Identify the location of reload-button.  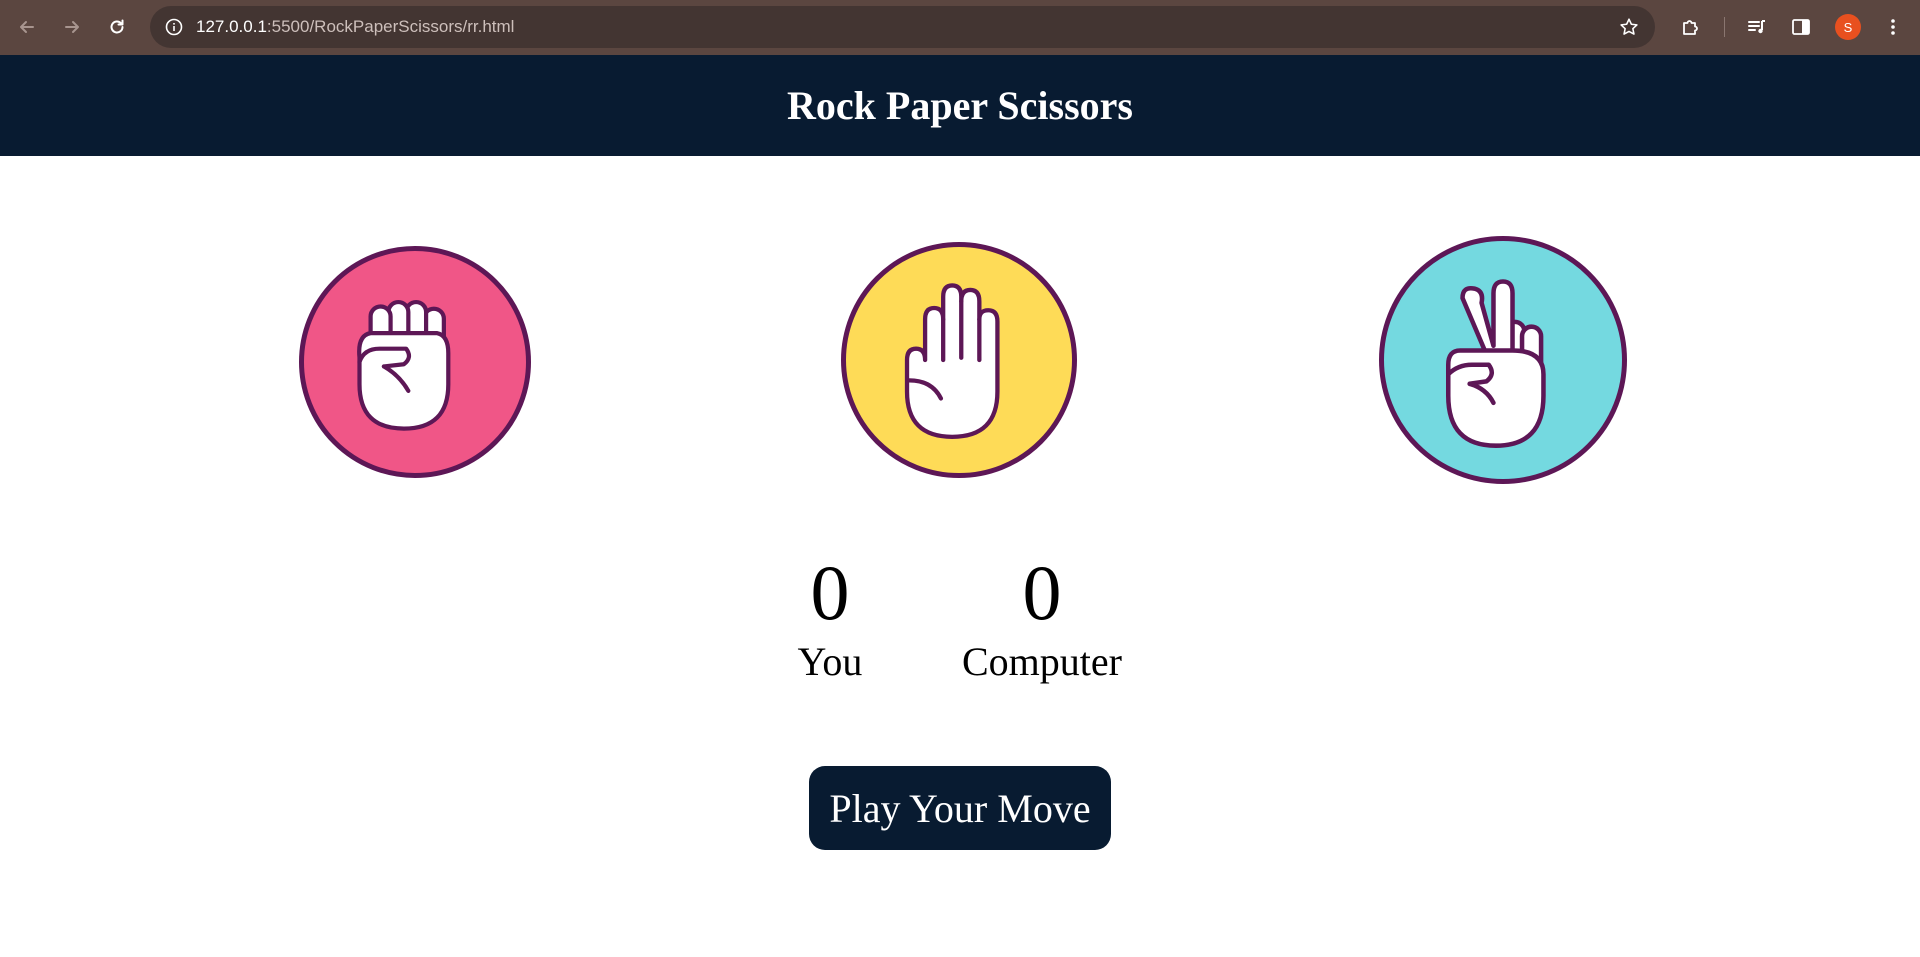
(117, 27).